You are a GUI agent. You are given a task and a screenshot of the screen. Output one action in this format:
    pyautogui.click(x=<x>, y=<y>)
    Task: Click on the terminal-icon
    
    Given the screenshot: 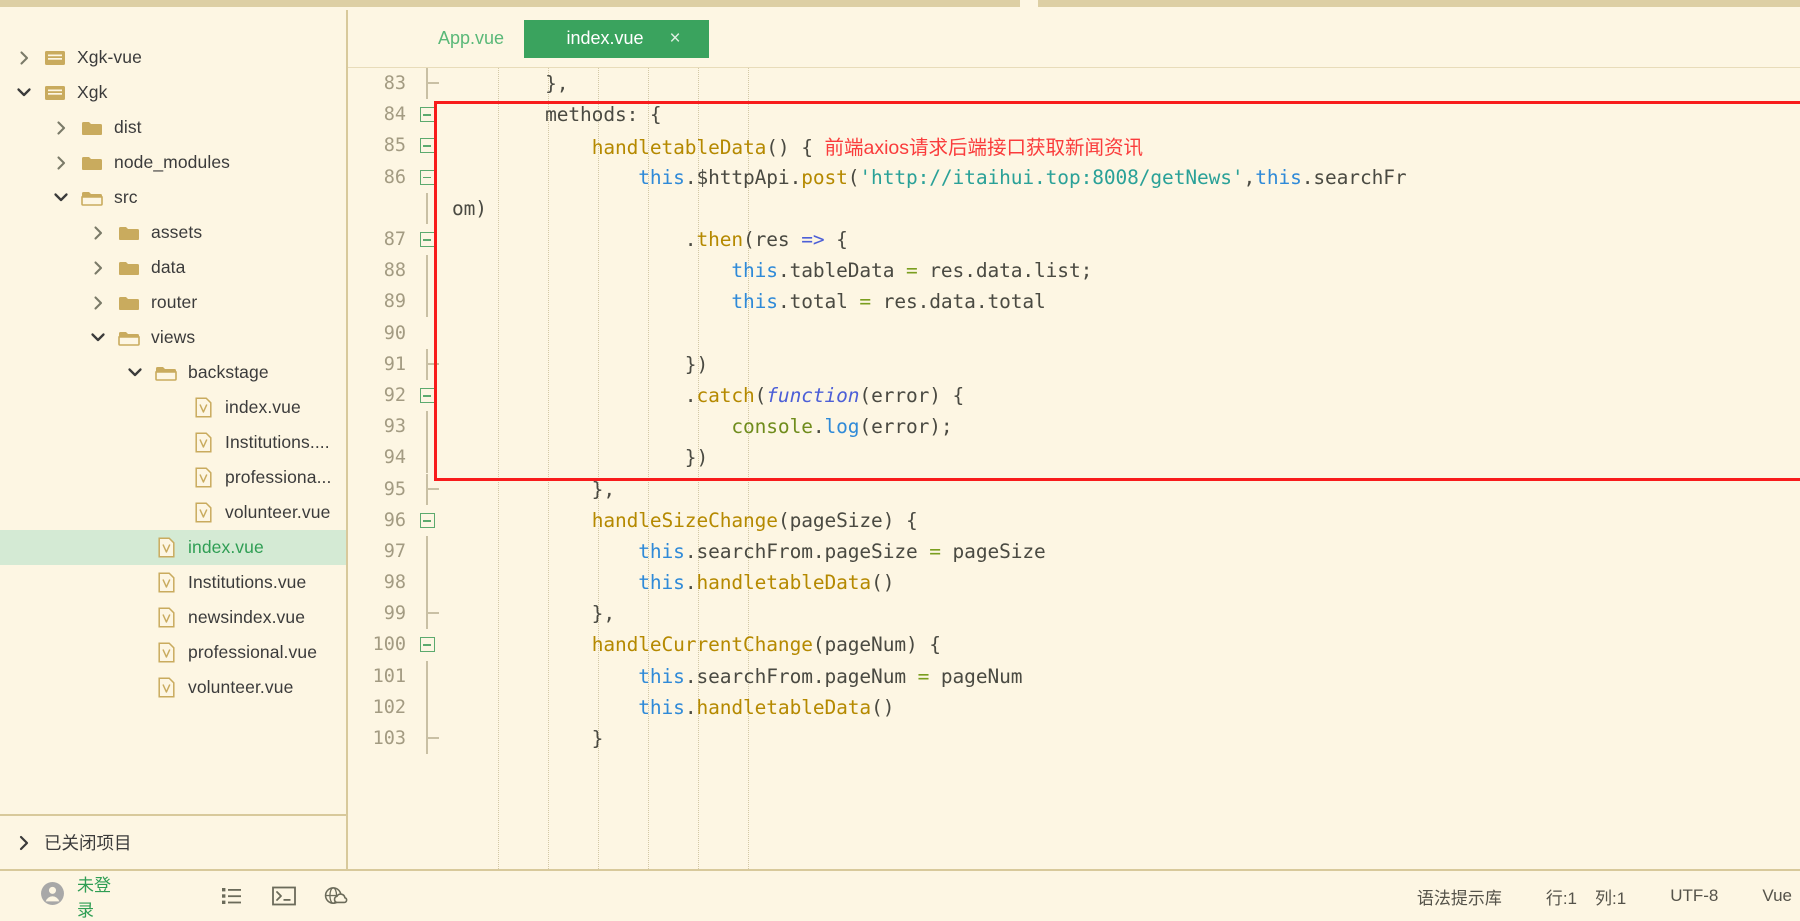 What is the action you would take?
    pyautogui.click(x=284, y=896)
    